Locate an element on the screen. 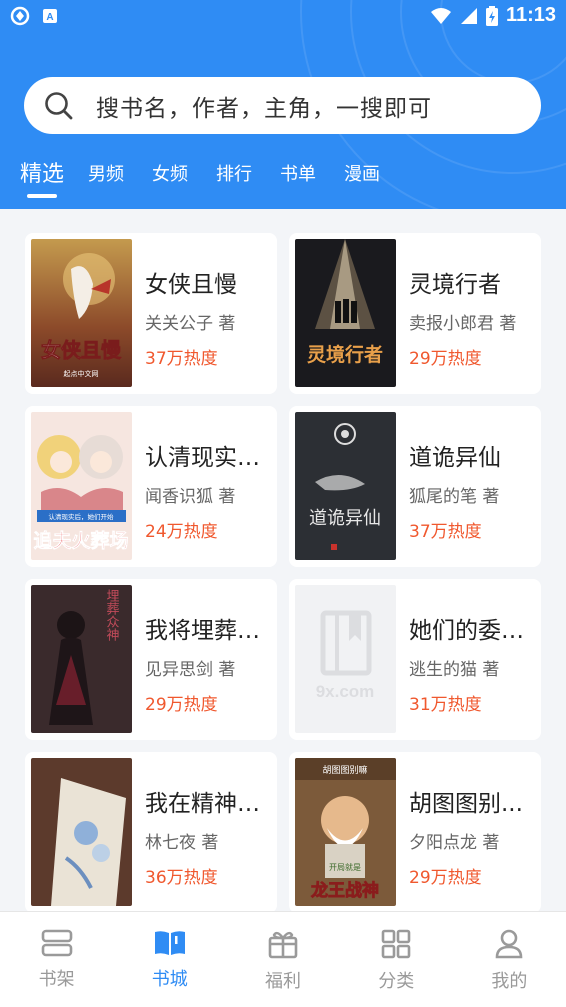  category-tabs: 精选 男频 女频 排行 书单 漫画 is located at coordinates (214, 175).